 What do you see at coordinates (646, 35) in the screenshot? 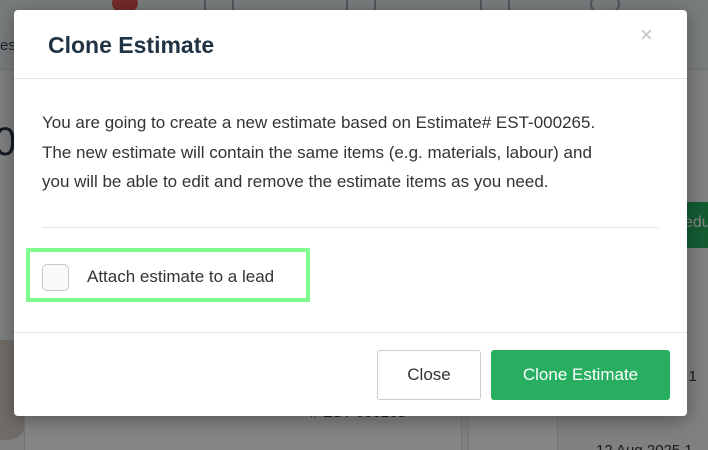
I see `close-icon: ×` at bounding box center [646, 35].